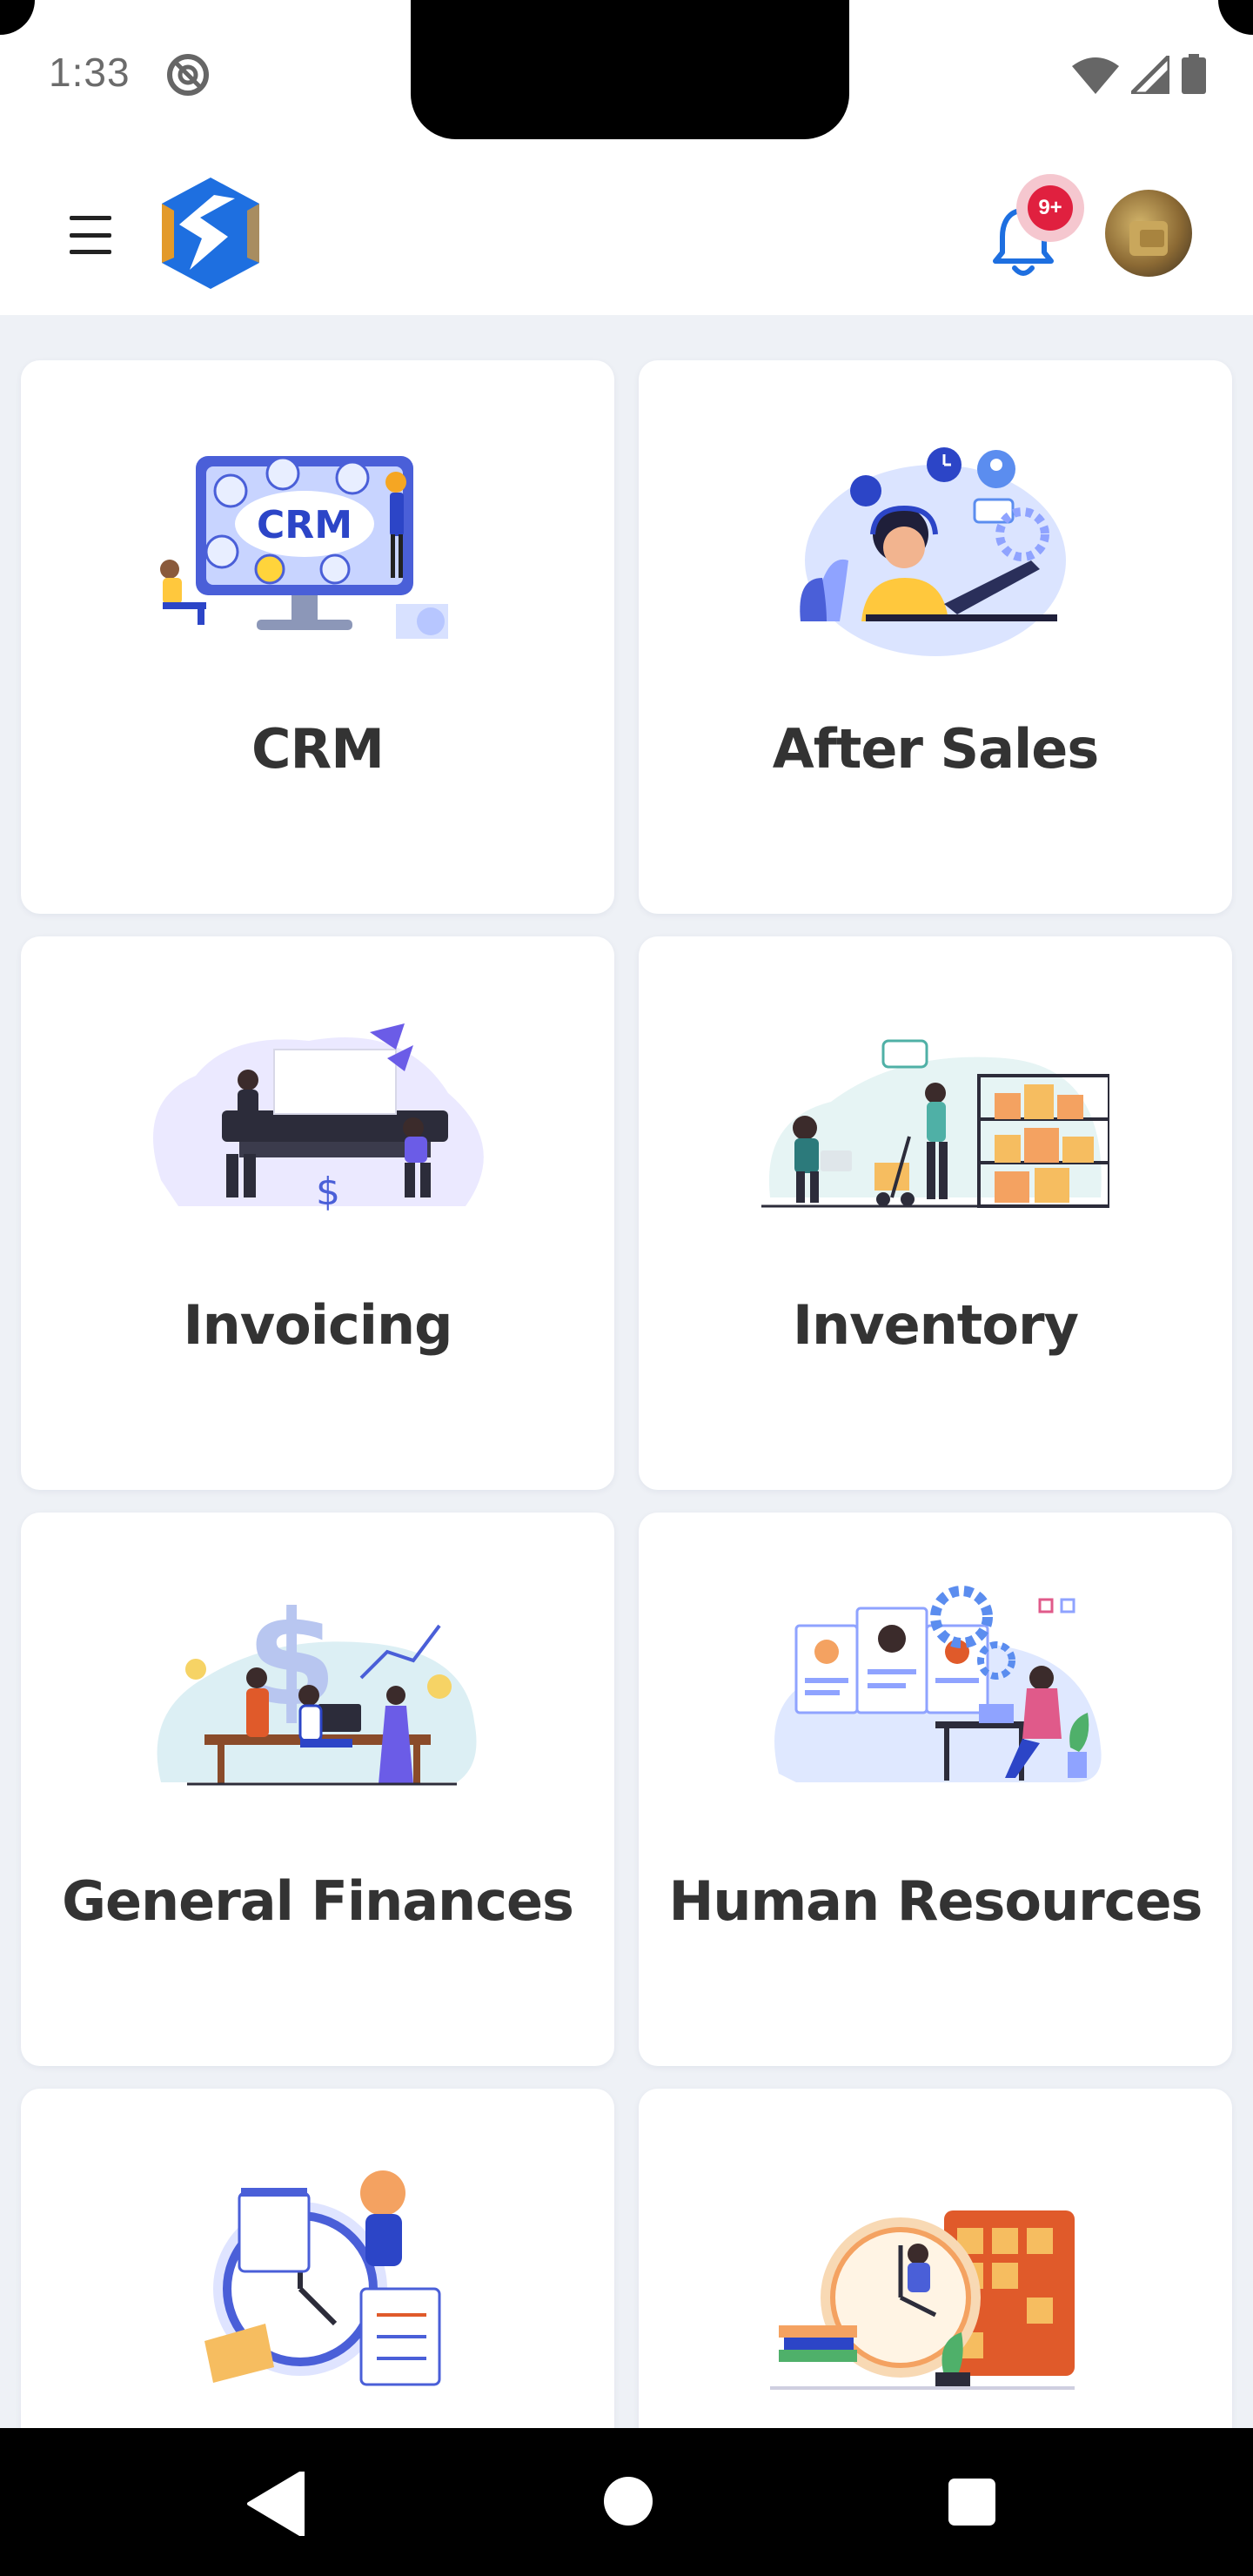 The image size is (1253, 2576). What do you see at coordinates (304, 525) in the screenshot?
I see `crm-illustration-text: CRM` at bounding box center [304, 525].